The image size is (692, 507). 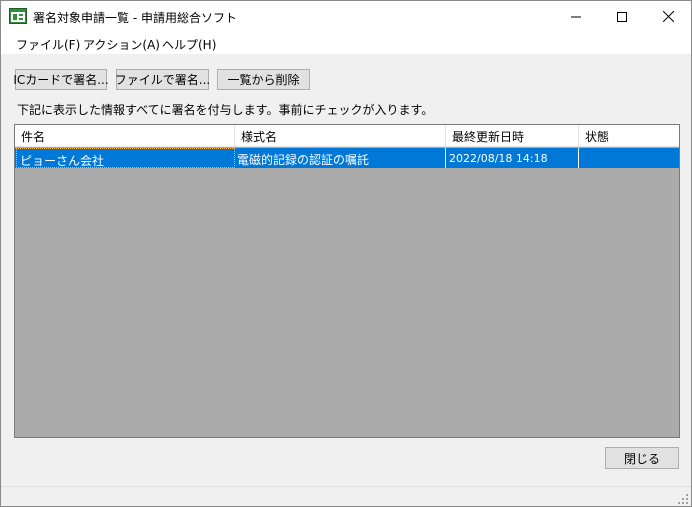 I want to click on column-header-updated: 最終更新日時, so click(x=512, y=135).